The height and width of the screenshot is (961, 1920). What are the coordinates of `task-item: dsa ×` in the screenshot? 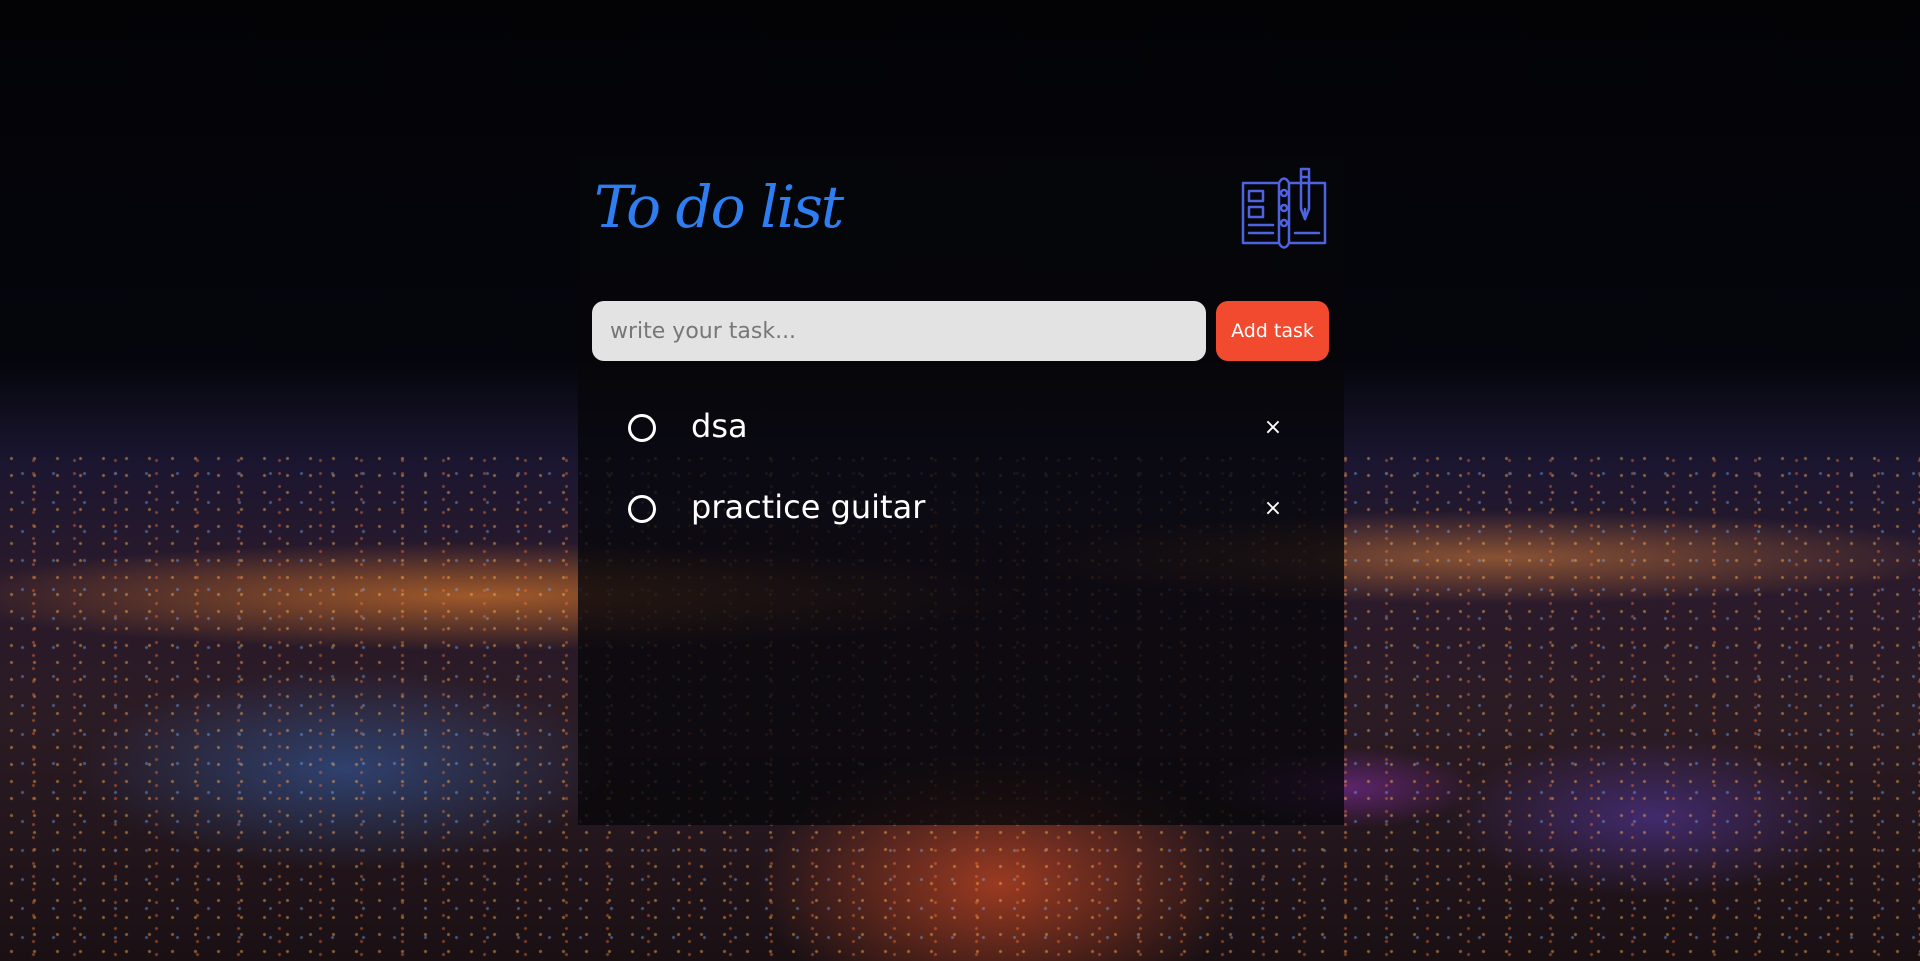 It's located at (961, 430).